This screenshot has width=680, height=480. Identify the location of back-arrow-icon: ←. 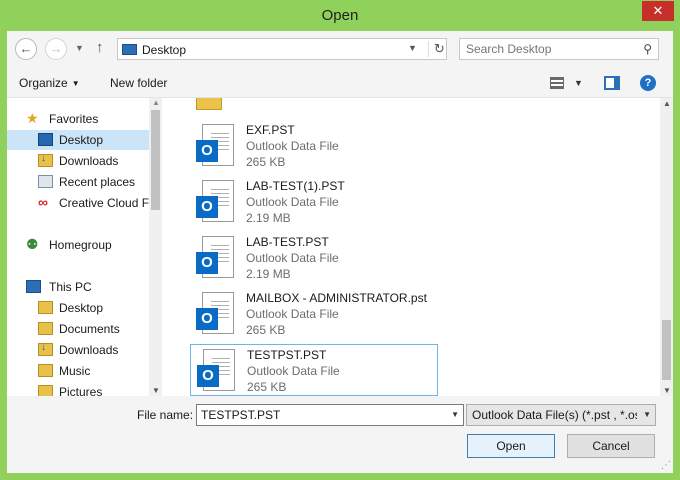
(26, 48).